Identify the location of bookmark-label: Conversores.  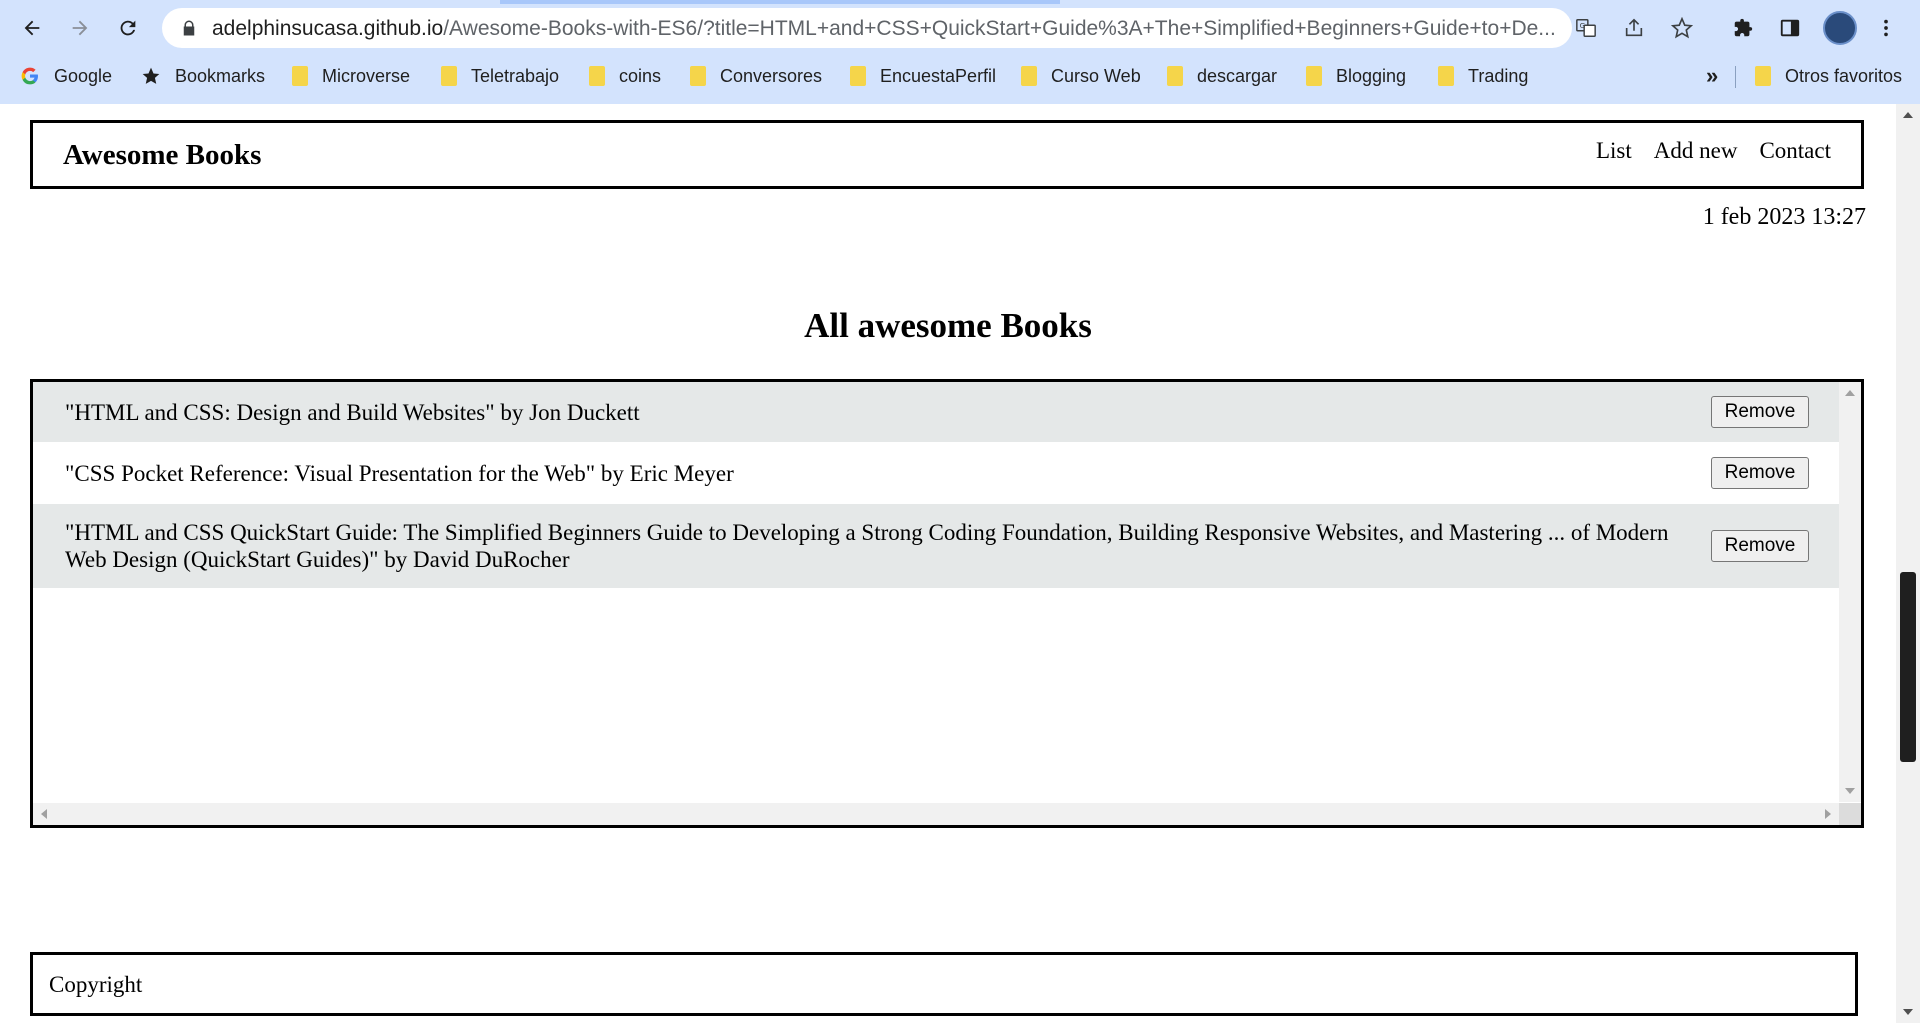
(771, 75).